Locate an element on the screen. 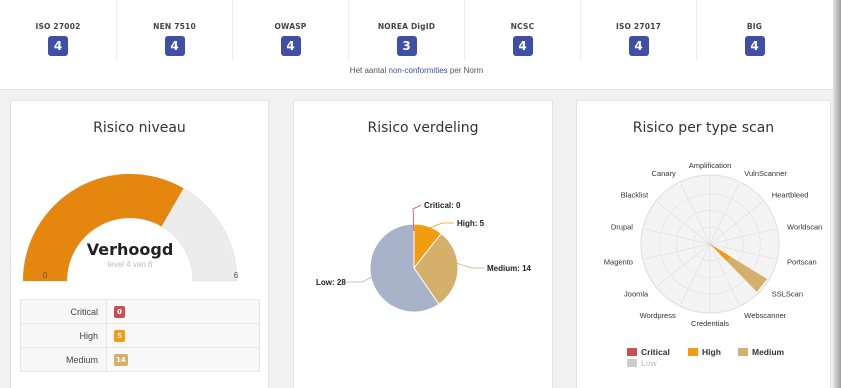 This screenshot has height=388, width=841. radar-axis-label-webscanner: Webscanner is located at coordinates (765, 315).